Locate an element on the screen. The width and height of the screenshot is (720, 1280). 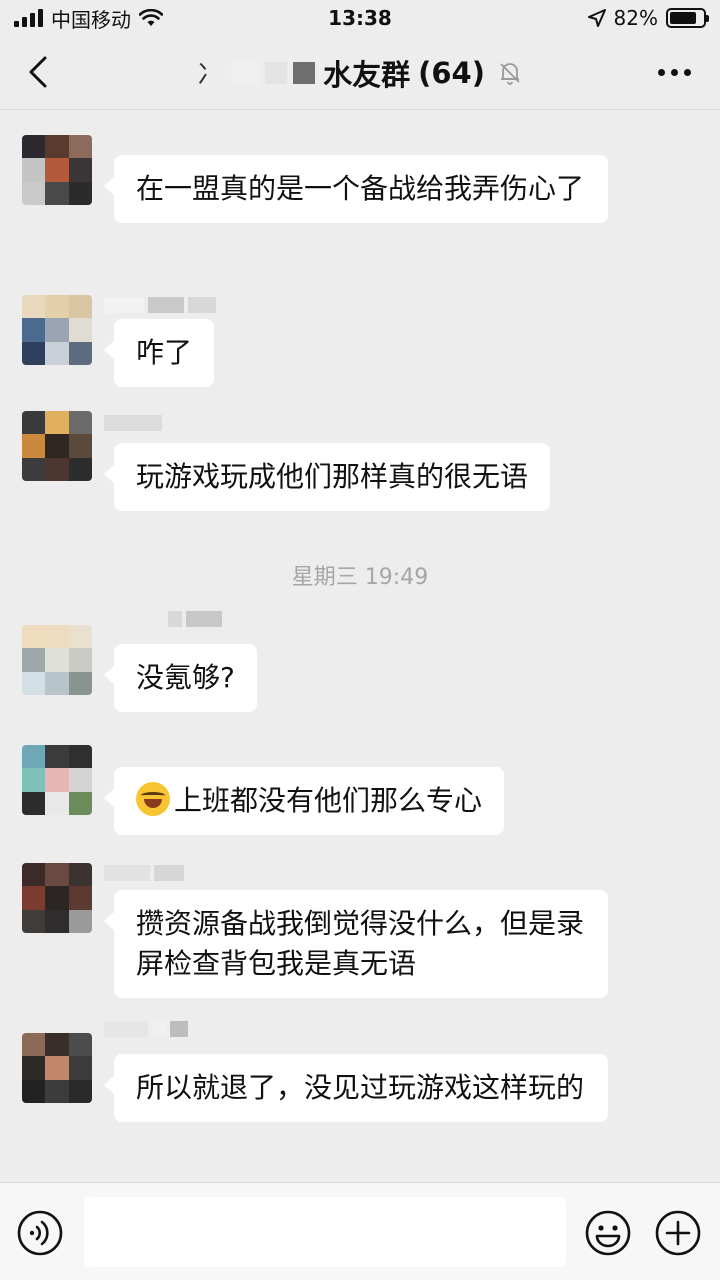
more-functions-button is located at coordinates (678, 1233).